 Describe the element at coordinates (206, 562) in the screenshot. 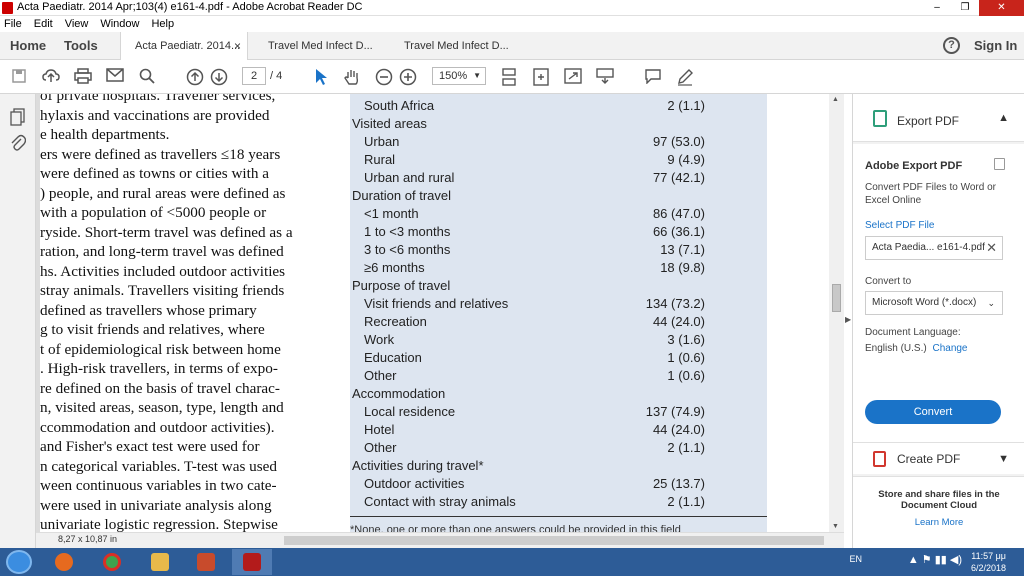

I see `taskbar-powerpoint` at that location.